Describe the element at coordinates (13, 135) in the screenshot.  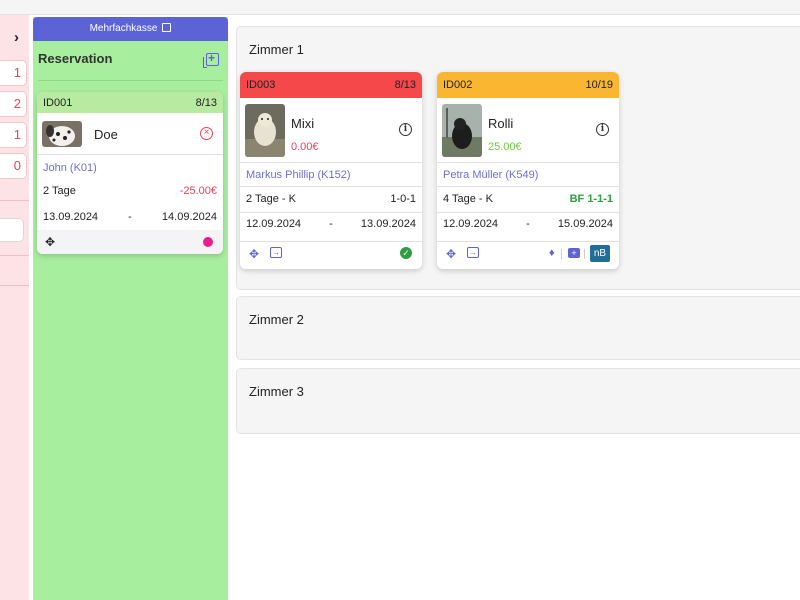
I see `count-badge-3: 1` at that location.